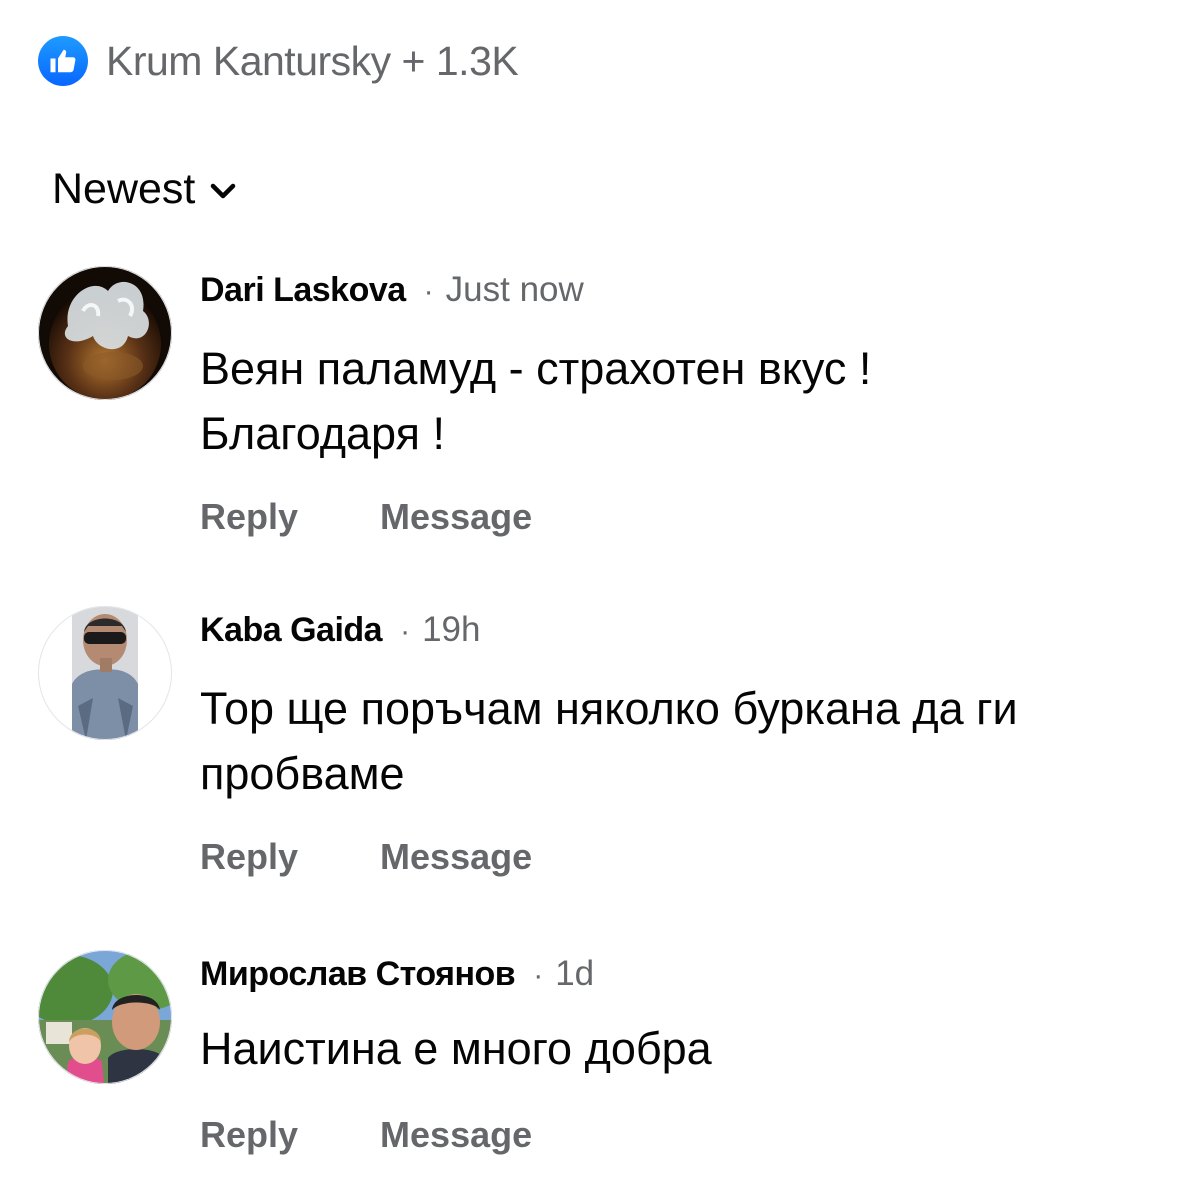 The image size is (1199, 1200). What do you see at coordinates (358, 974) in the screenshot?
I see `comment-author: Мирослав Стоянов` at bounding box center [358, 974].